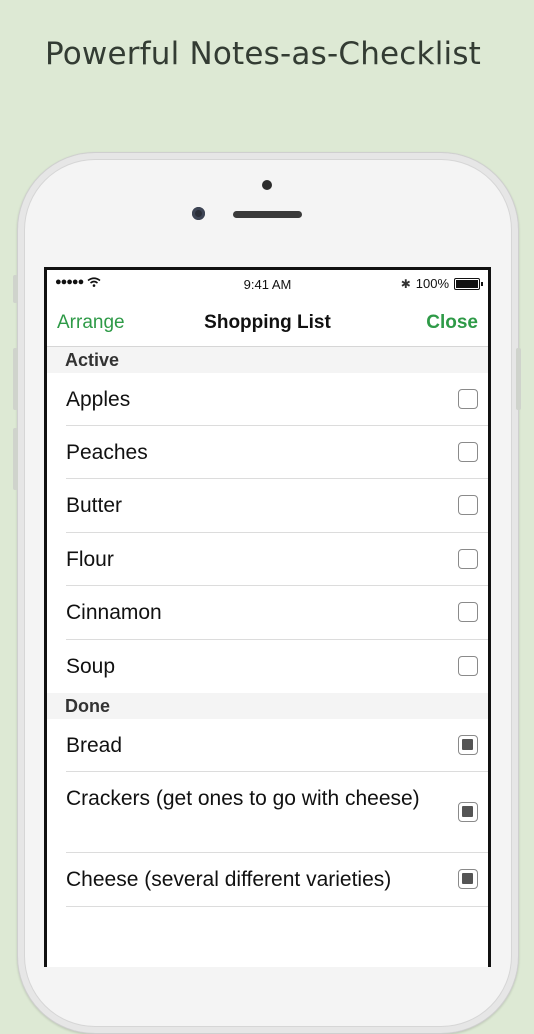  I want to click on list-item: Cinnamon, so click(267, 613).